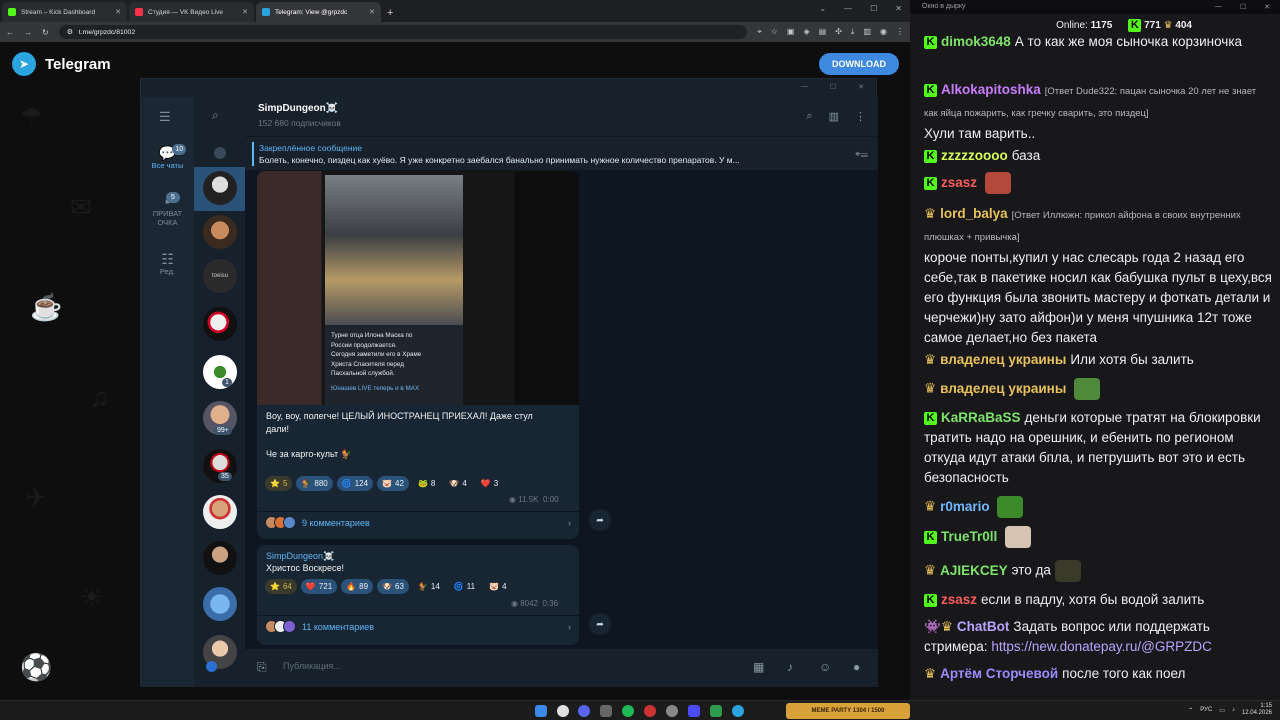 The height and width of the screenshot is (720, 1280). I want to click on extension-icon: ▣, so click(791, 32).